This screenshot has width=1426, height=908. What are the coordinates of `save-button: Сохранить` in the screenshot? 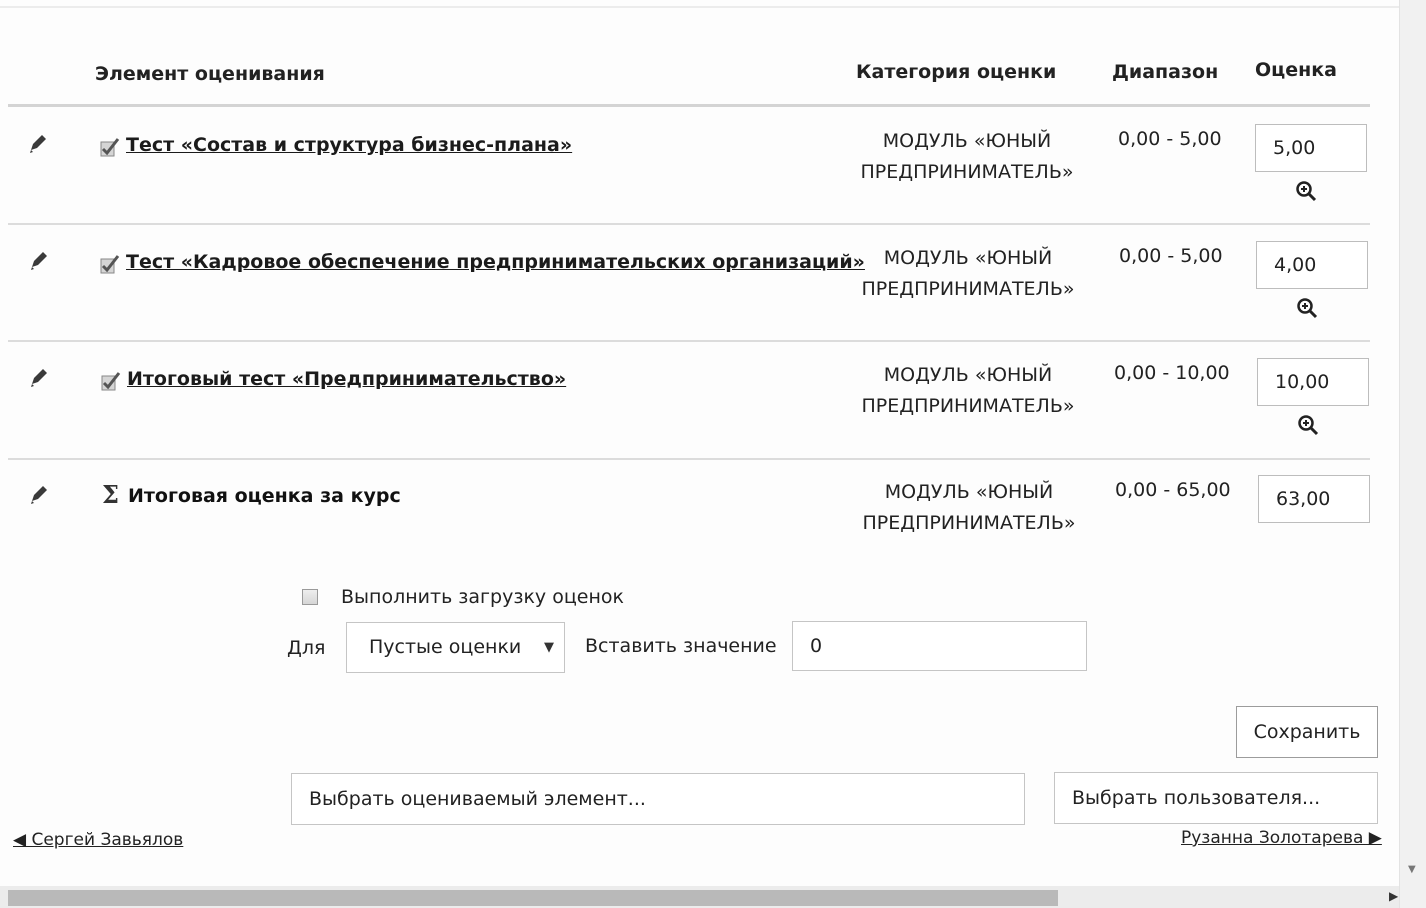 It's located at (1307, 732).